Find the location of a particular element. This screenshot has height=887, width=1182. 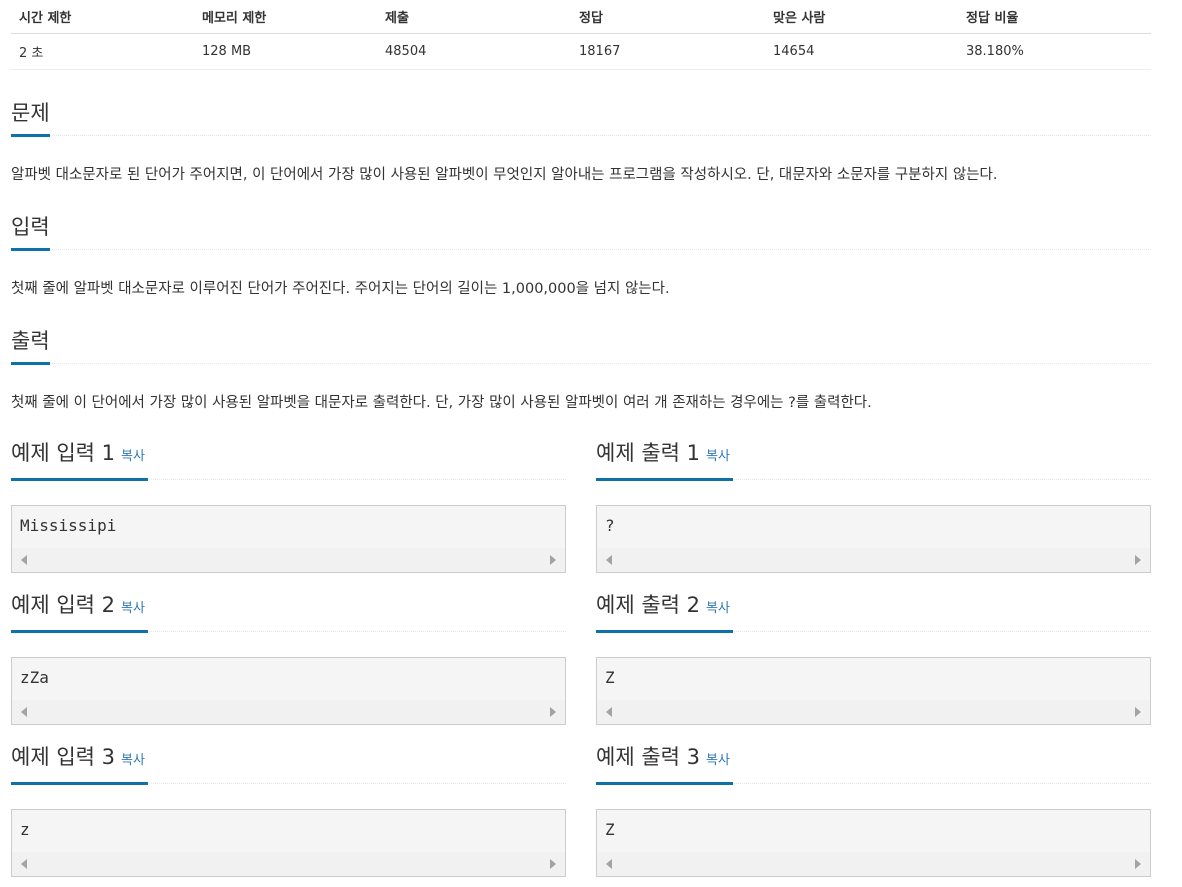

sample-input-3: 예제 입력 3 복사 z is located at coordinates (288, 810).